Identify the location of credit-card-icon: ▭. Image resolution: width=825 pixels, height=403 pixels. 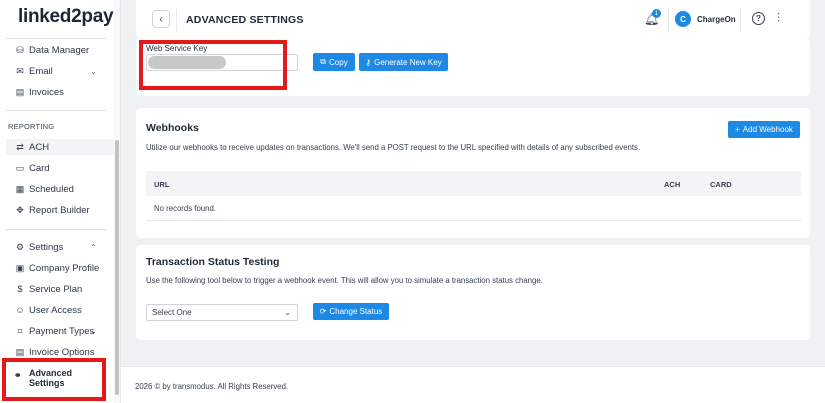
(20, 167).